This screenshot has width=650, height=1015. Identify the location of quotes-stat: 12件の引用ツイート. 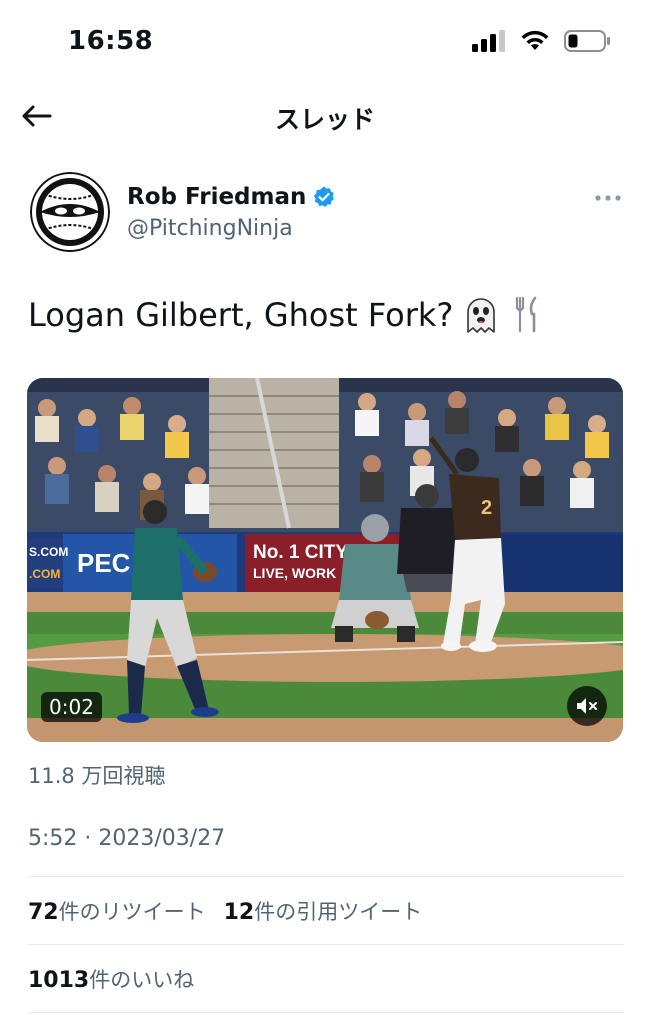
(323, 911).